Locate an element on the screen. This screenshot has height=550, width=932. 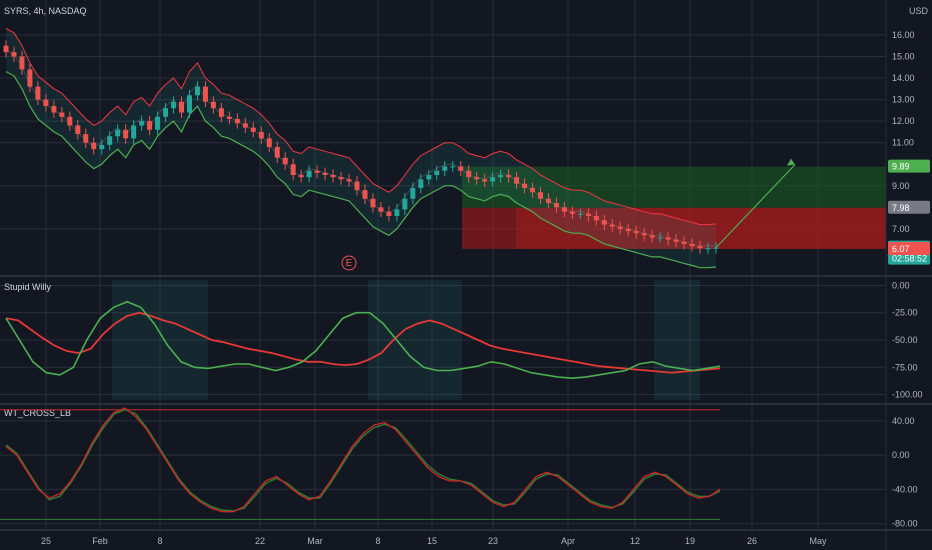
time-axis-label: 25 is located at coordinates (46, 541).